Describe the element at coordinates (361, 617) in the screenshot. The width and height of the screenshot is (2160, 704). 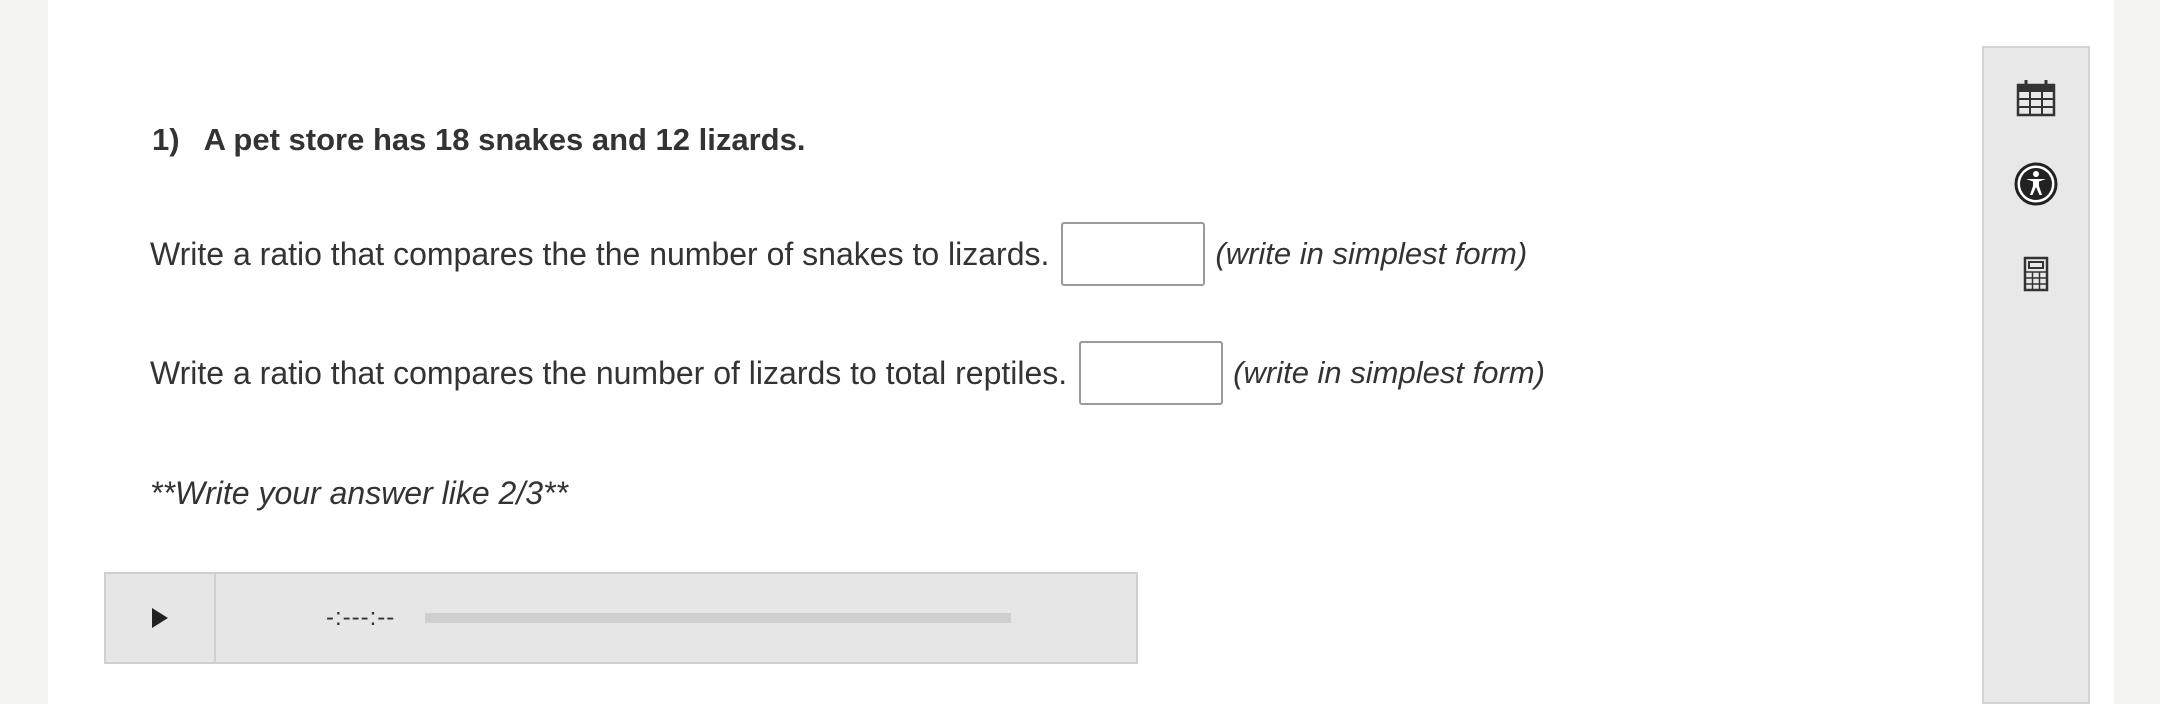
I see `audio-time: -:---:--` at that location.